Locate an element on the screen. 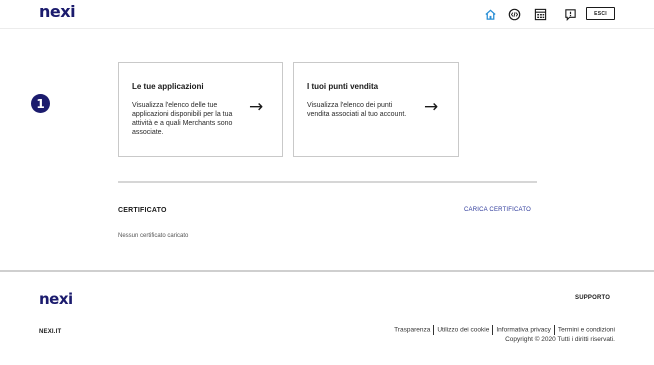 Image resolution: width=654 pixels, height=365 pixels. footer-link-terms: Termini e condizioni is located at coordinates (586, 330).